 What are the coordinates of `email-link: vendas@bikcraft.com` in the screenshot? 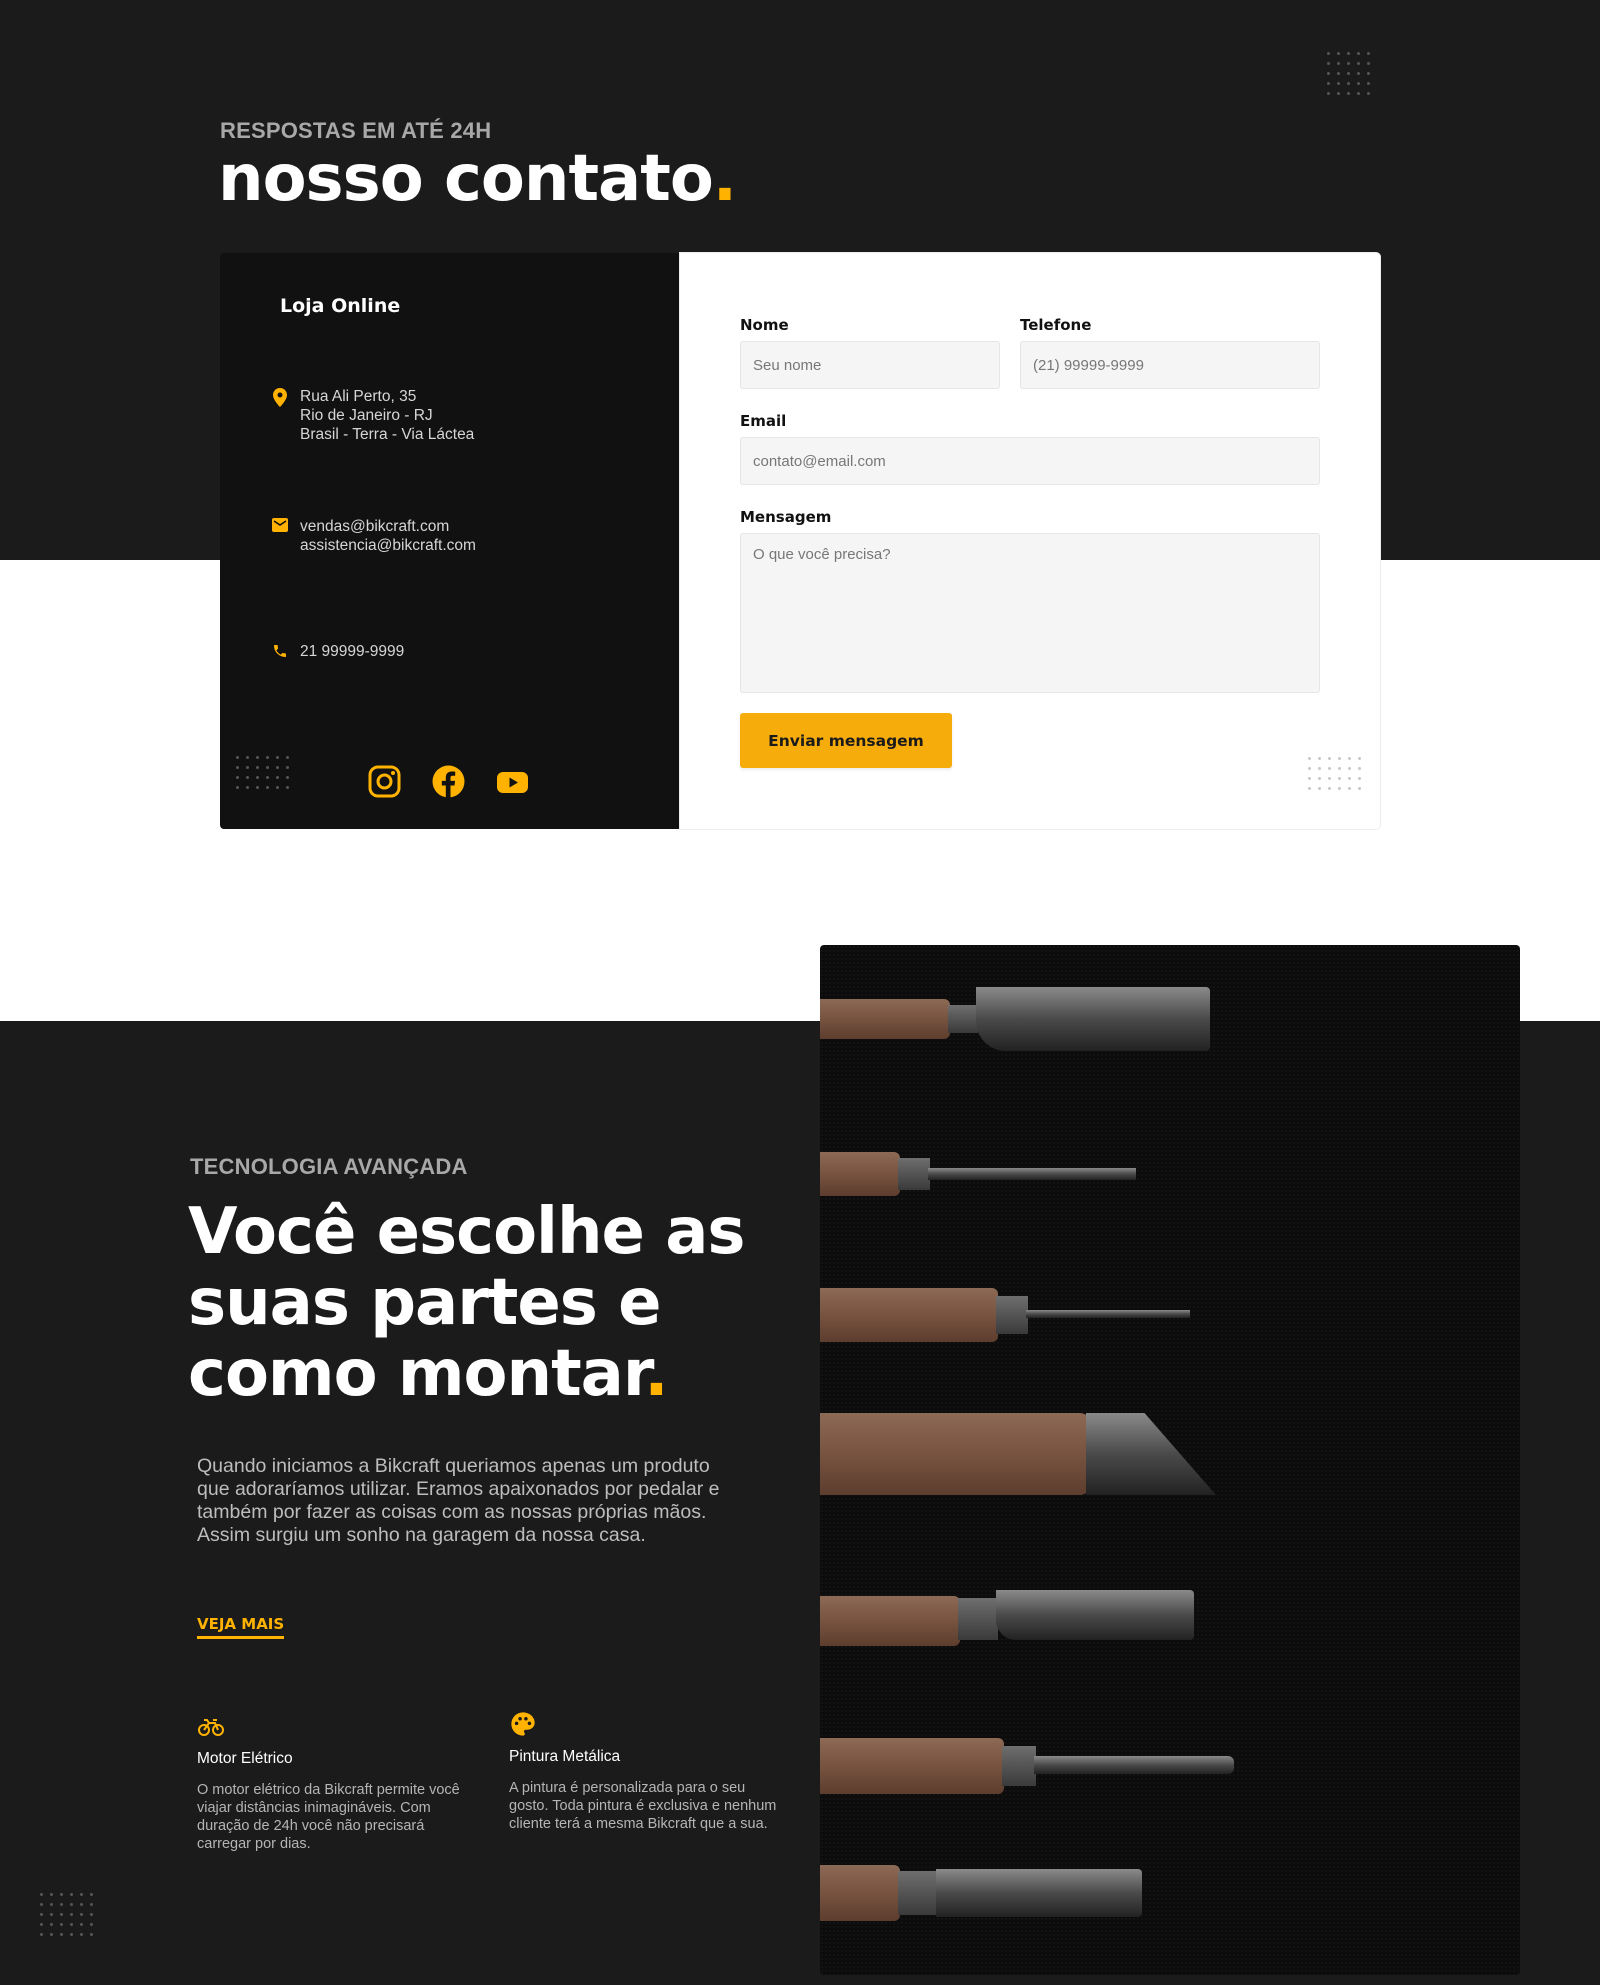 It's located at (388, 526).